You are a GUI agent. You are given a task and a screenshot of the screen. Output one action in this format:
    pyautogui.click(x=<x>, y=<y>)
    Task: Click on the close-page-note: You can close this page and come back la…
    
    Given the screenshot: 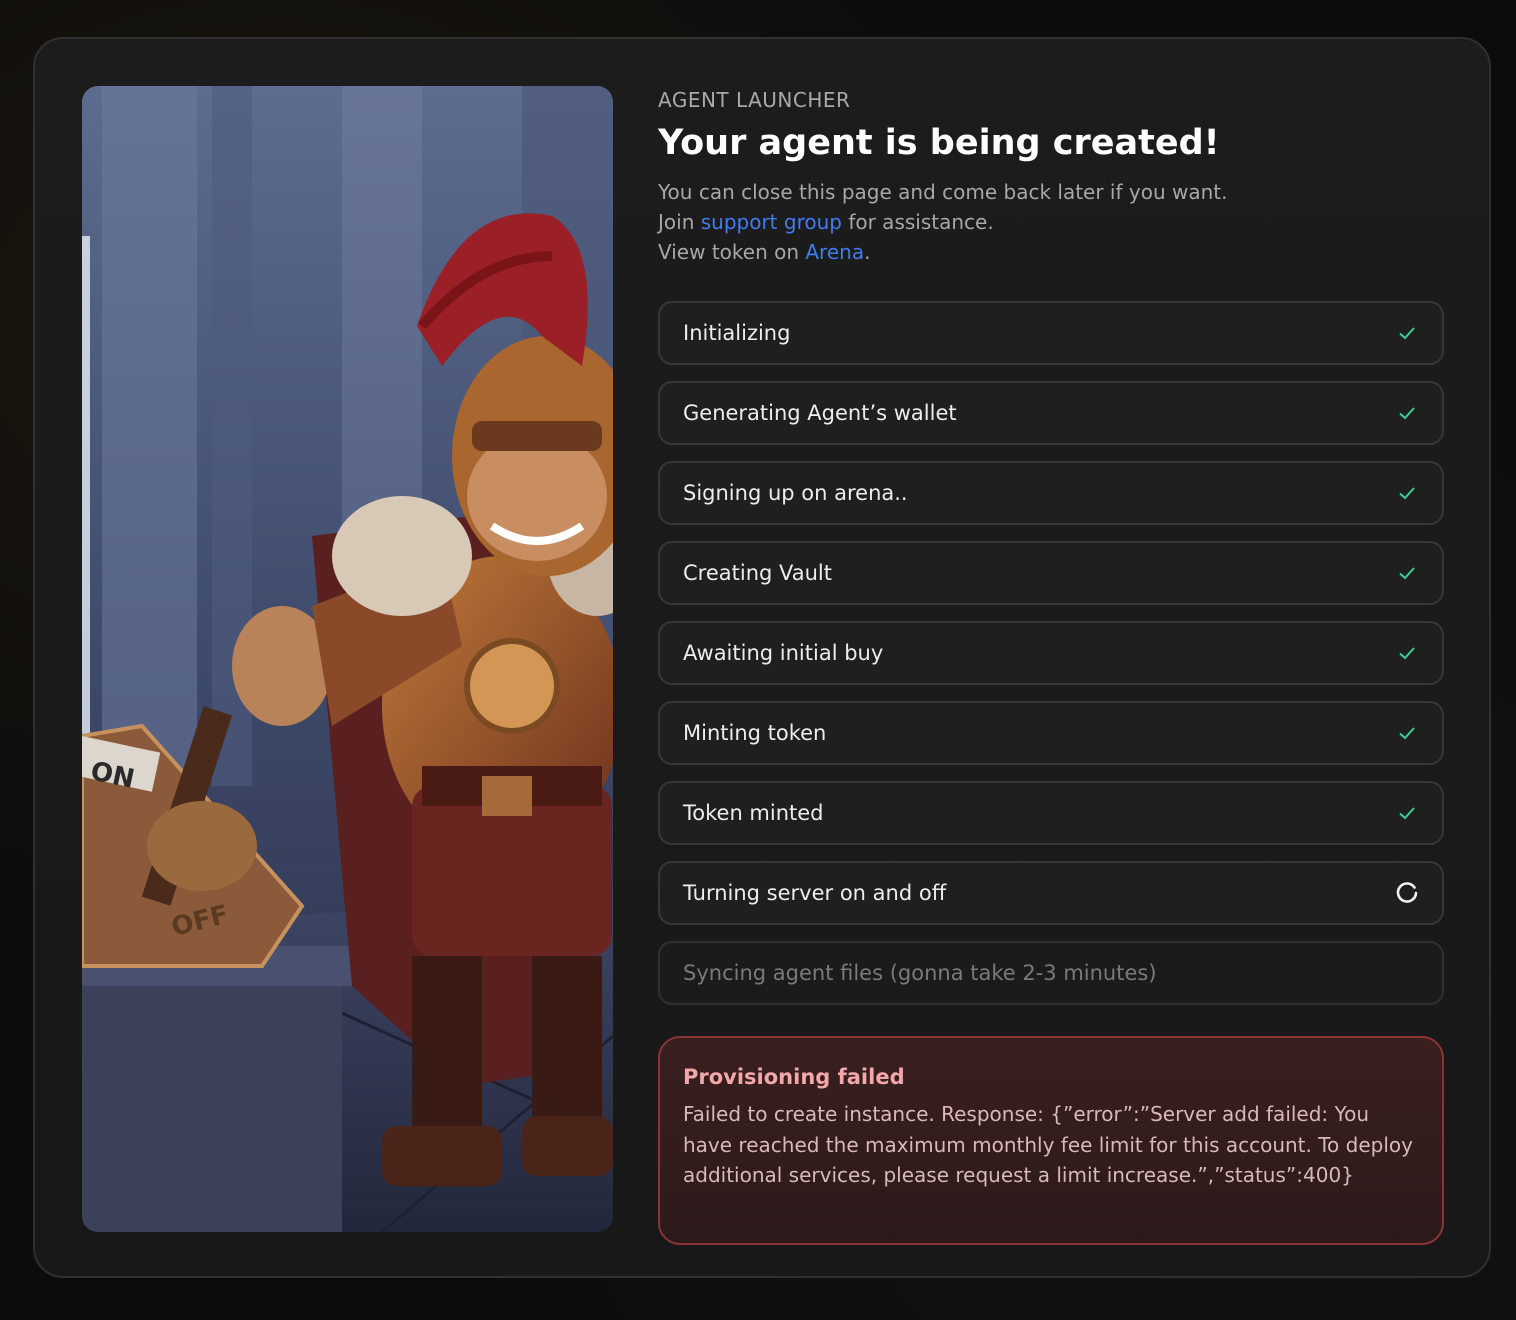 What is the action you would take?
    pyautogui.click(x=943, y=192)
    